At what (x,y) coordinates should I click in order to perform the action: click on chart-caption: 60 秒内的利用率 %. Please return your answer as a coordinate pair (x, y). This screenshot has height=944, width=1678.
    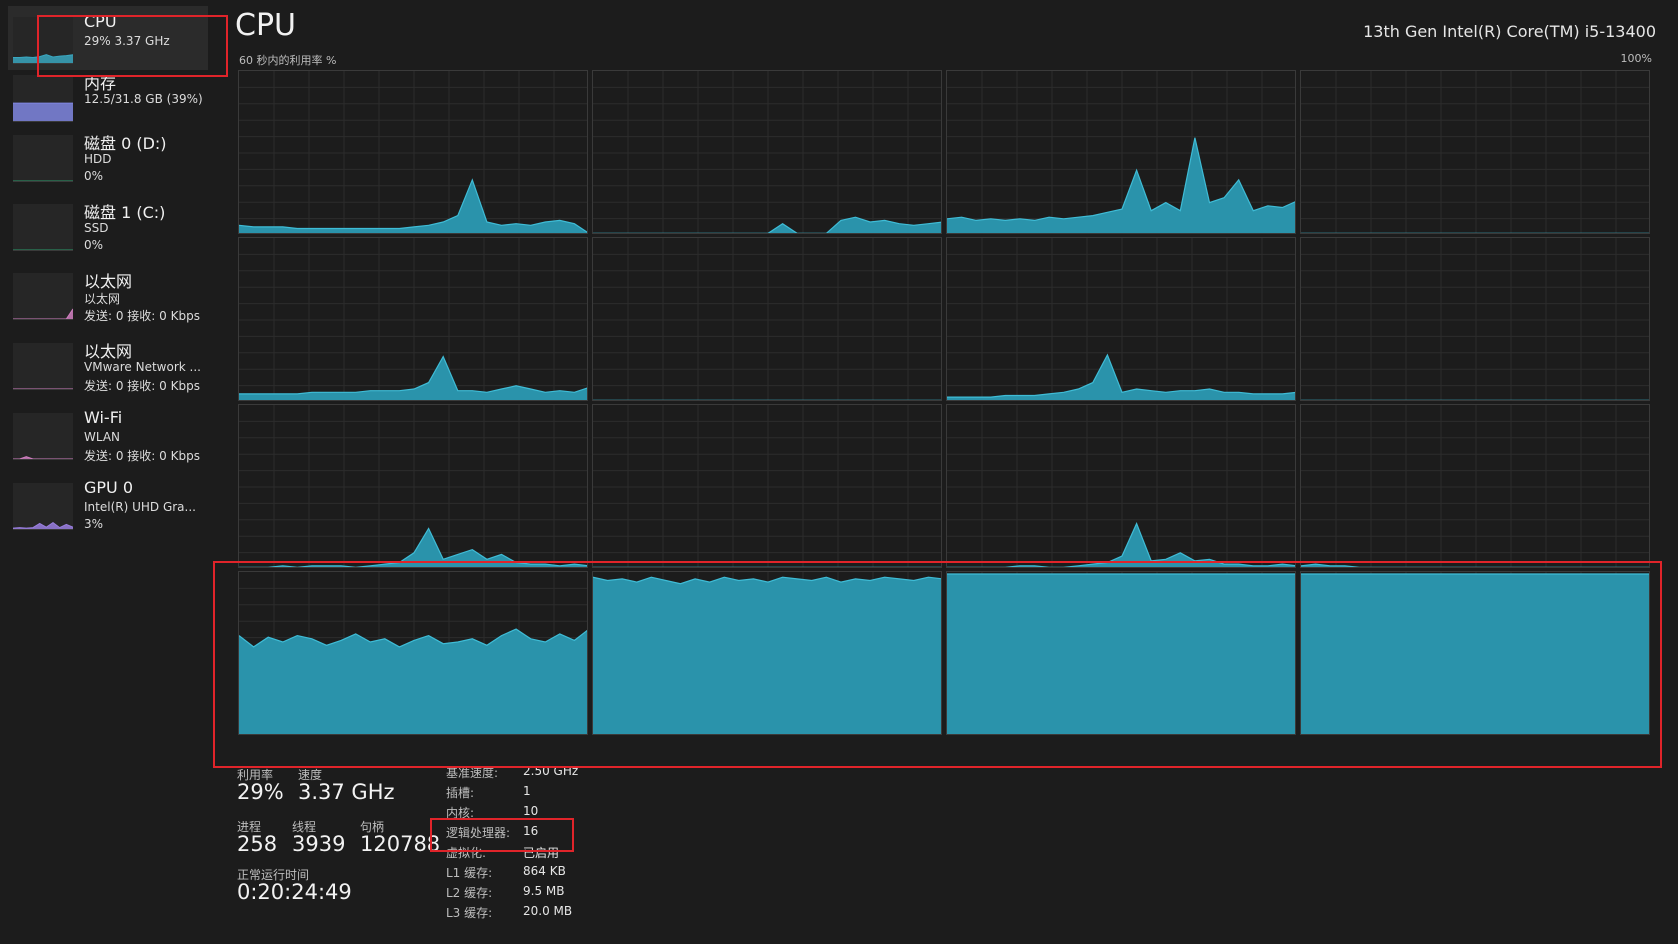
    Looking at the image, I should click on (288, 60).